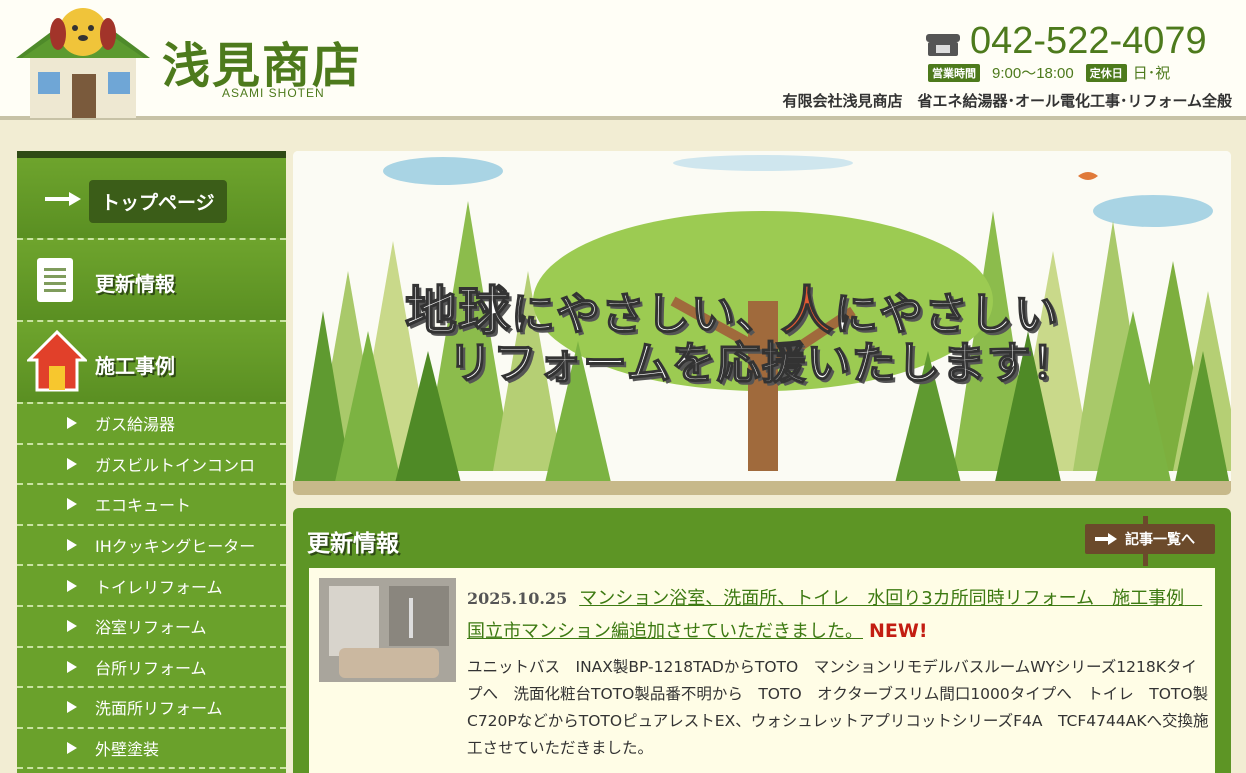  What do you see at coordinates (273, 93) in the screenshot?
I see `logo-subtitle: ASAMI SHOTEN` at bounding box center [273, 93].